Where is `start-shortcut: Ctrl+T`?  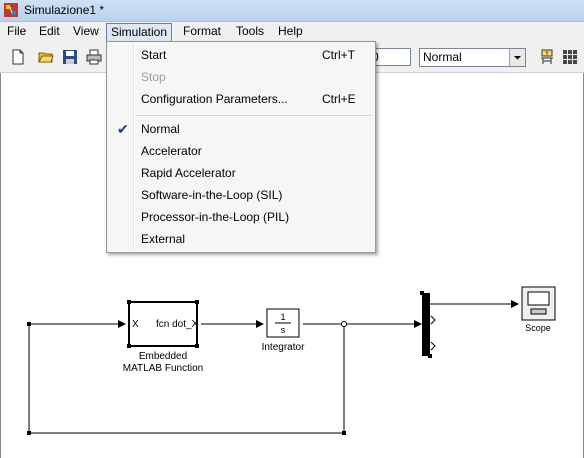
start-shortcut: Ctrl+T is located at coordinates (338, 55).